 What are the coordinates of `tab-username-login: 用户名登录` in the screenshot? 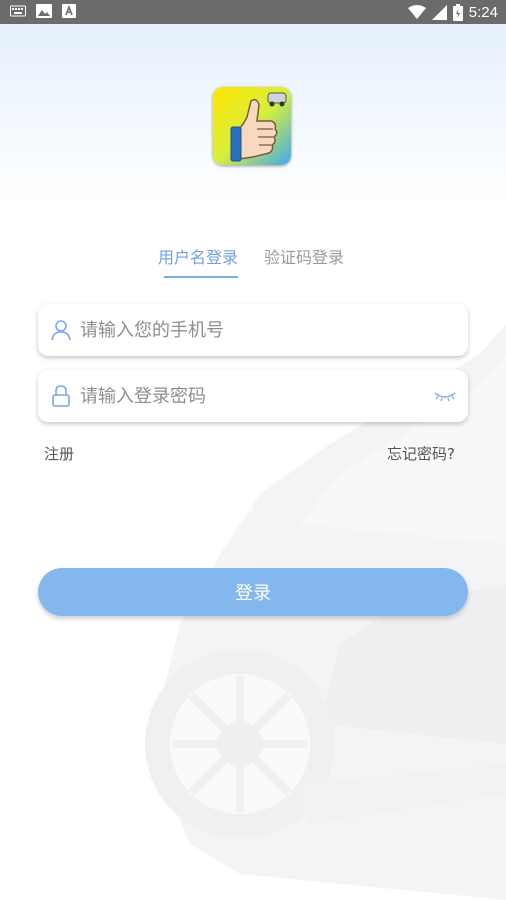 It's located at (198, 256).